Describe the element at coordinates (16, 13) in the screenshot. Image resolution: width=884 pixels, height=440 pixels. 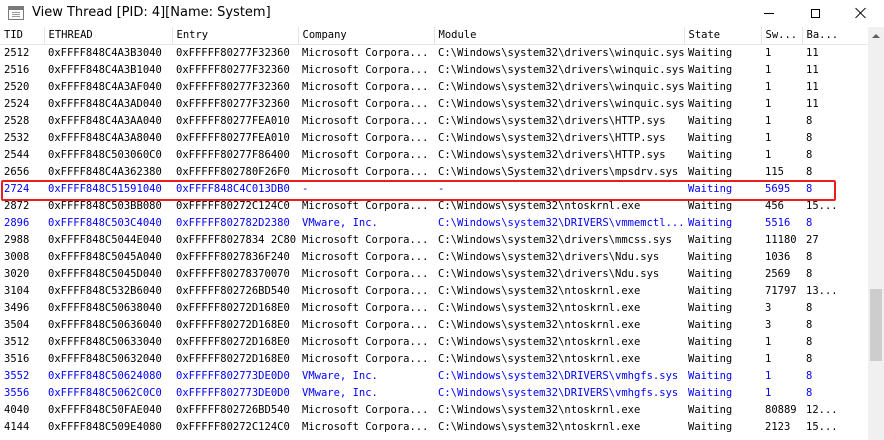
I see `window-list-icon` at that location.